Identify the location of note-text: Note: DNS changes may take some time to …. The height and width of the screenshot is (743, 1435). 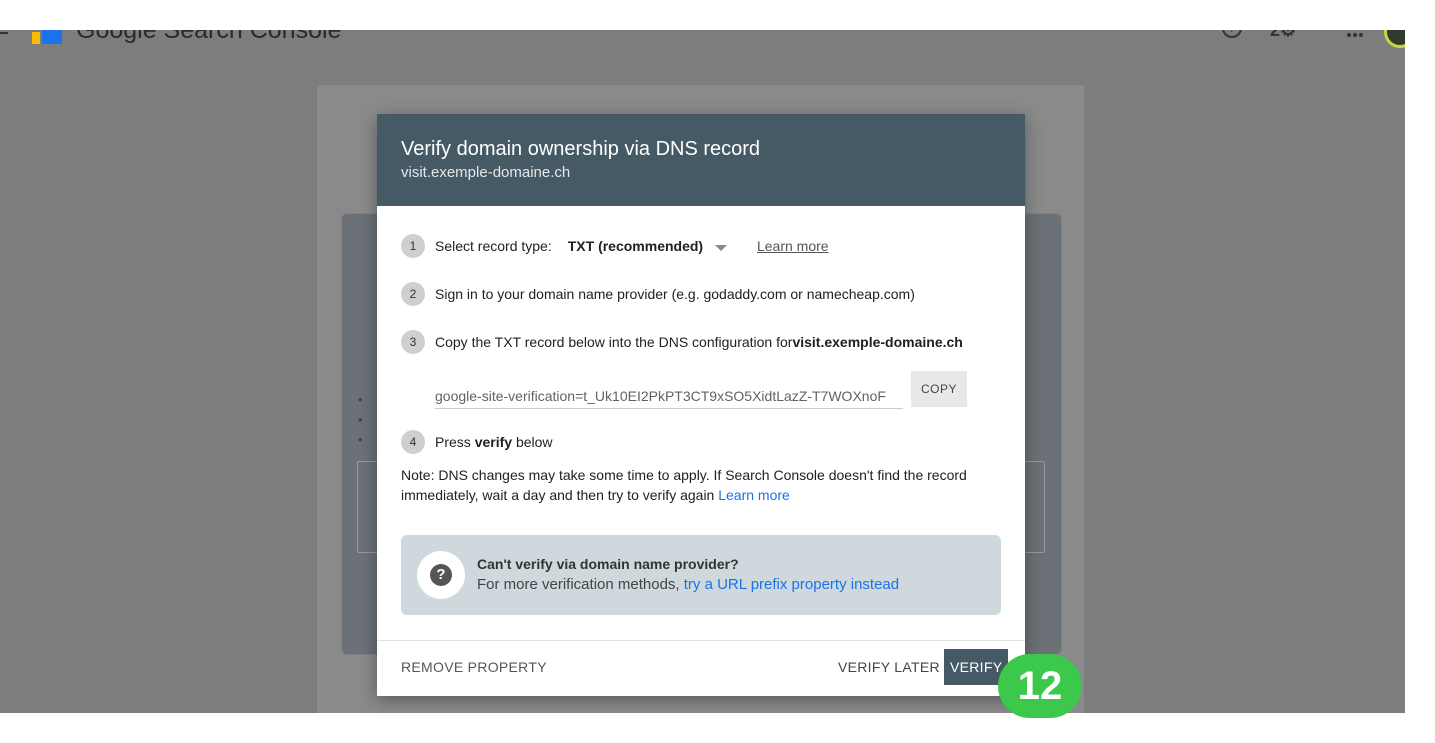
(684, 485).